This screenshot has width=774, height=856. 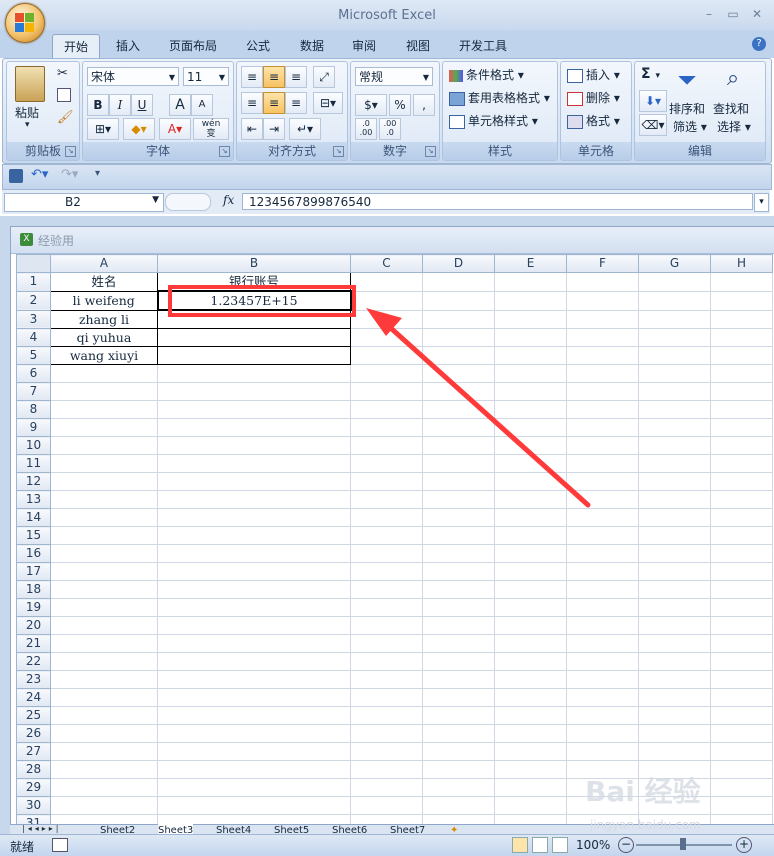 I want to click on cell-c9, so click(x=386, y=427).